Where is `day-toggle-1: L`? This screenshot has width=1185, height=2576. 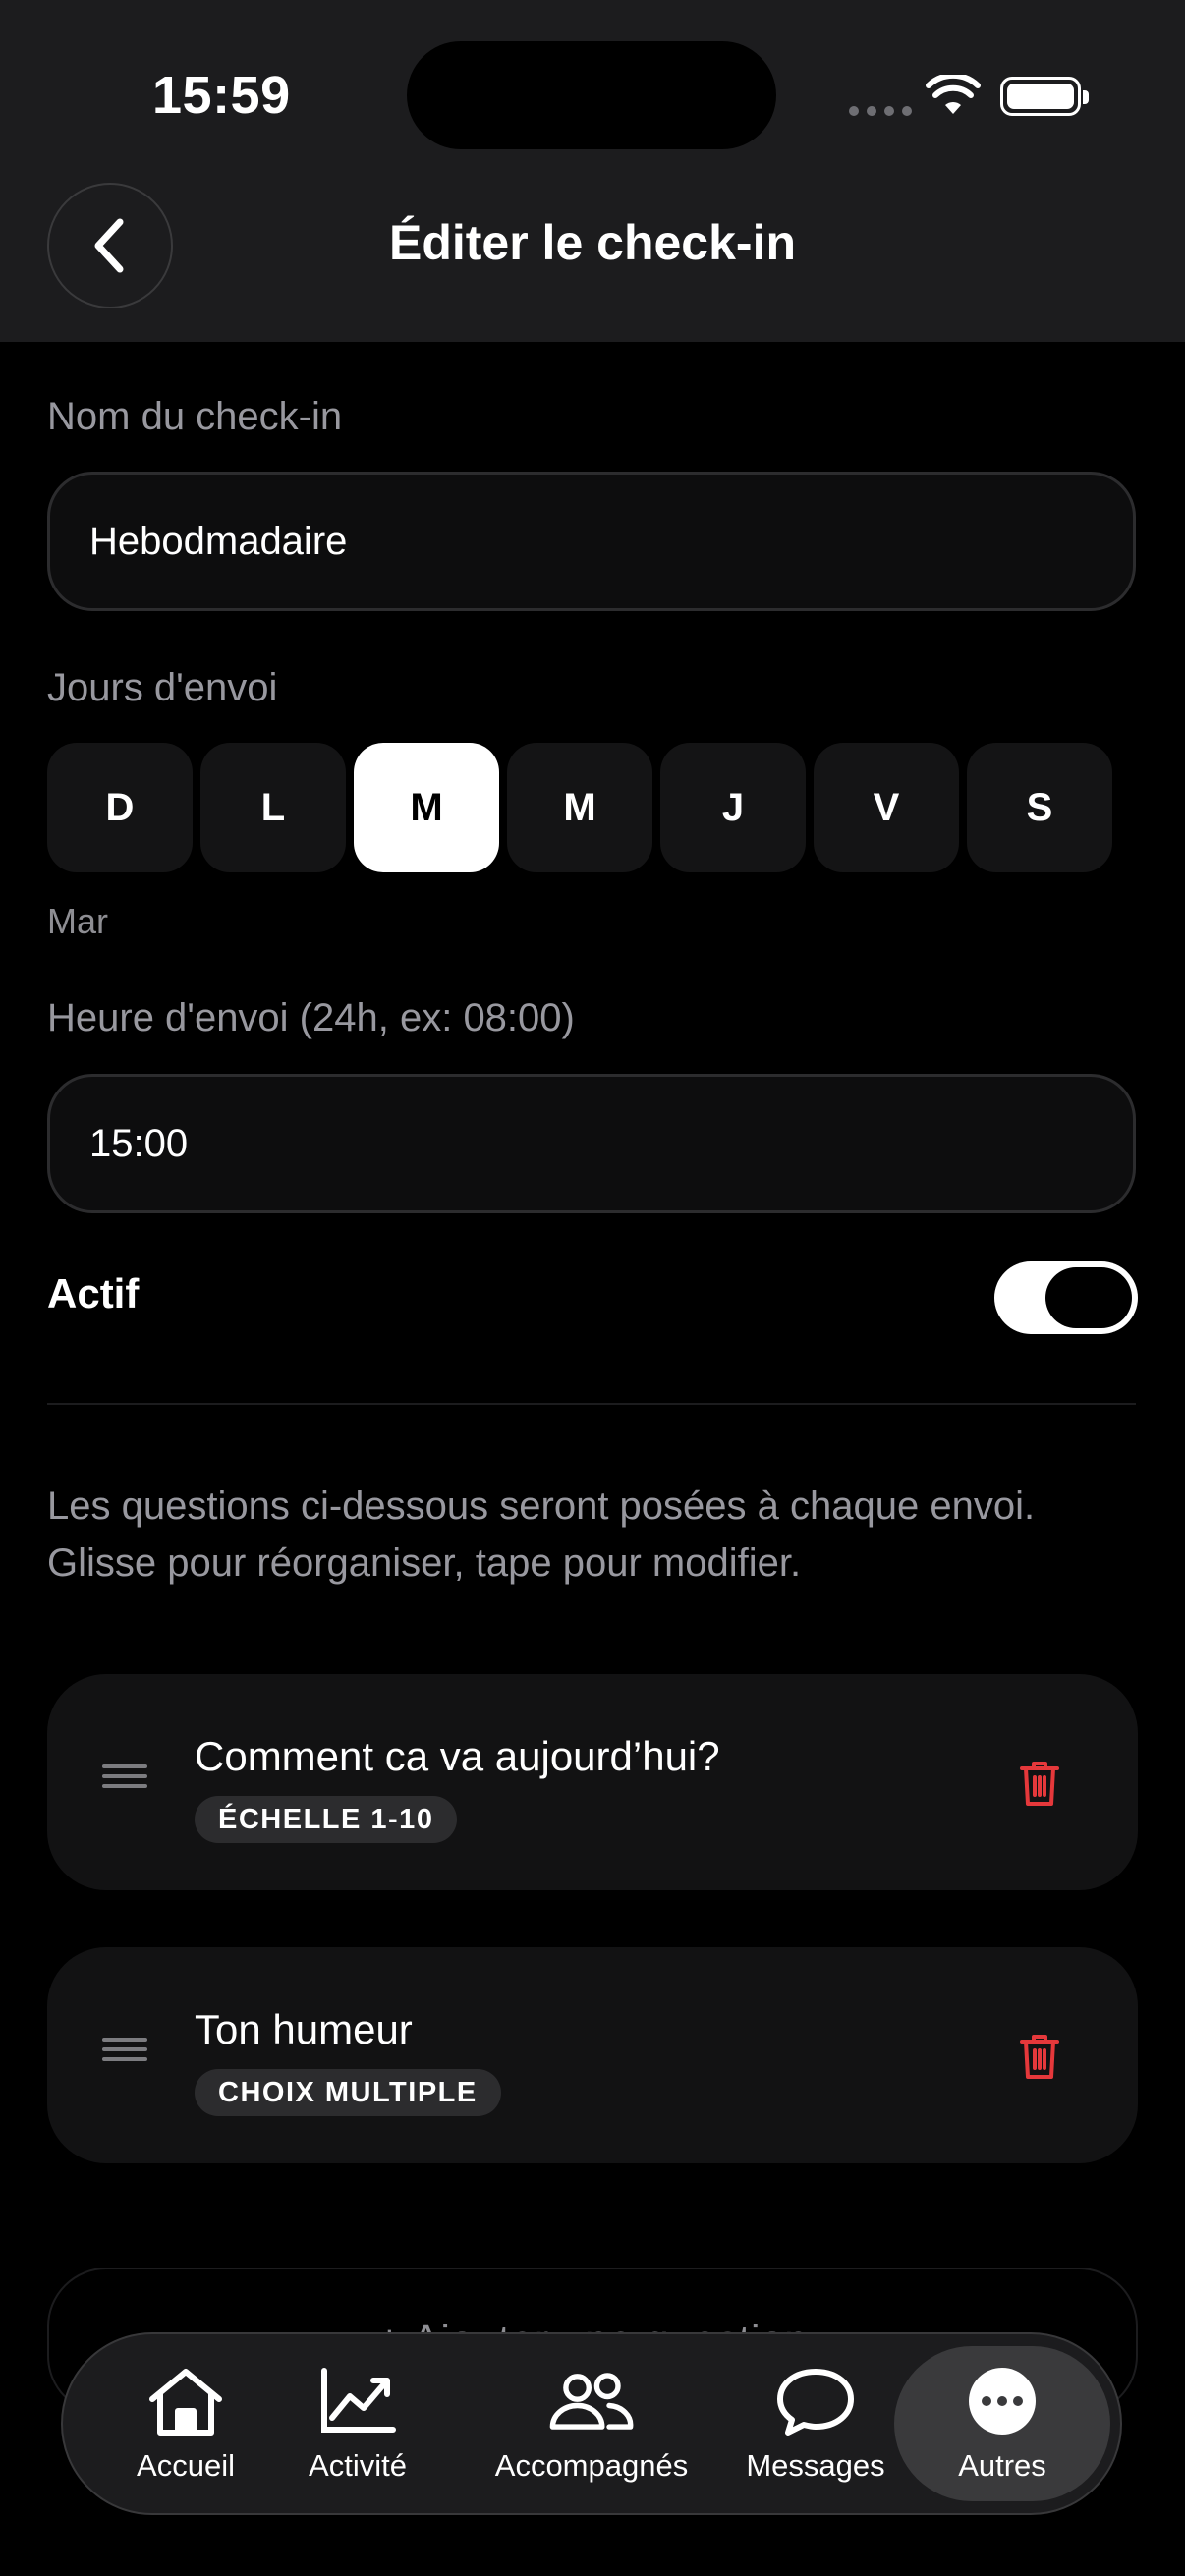
day-toggle-1: L is located at coordinates (273, 807).